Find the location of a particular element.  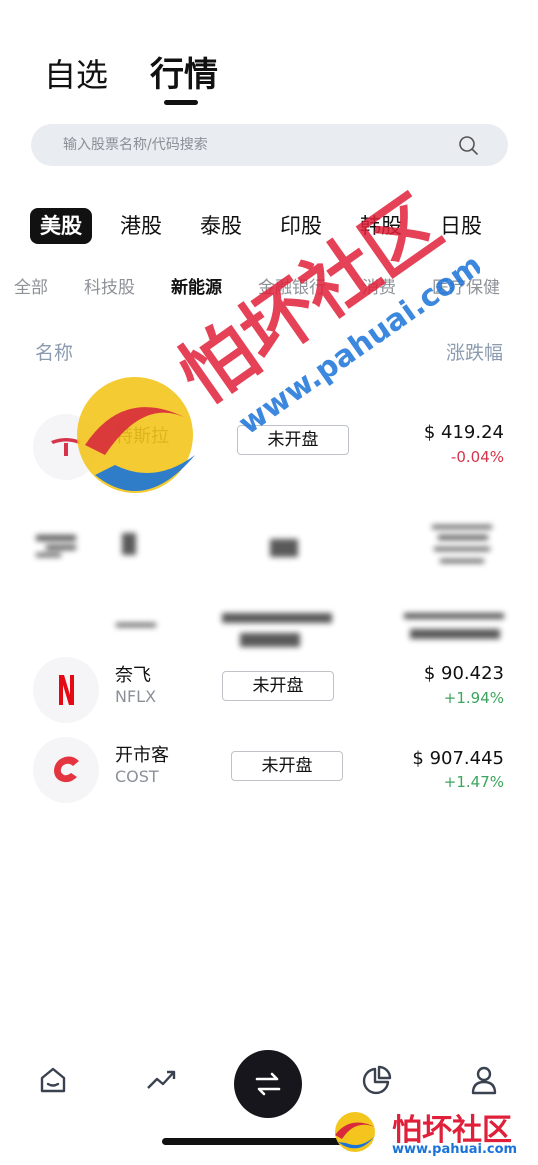

stock-price: $ 419.24 is located at coordinates (463, 432).